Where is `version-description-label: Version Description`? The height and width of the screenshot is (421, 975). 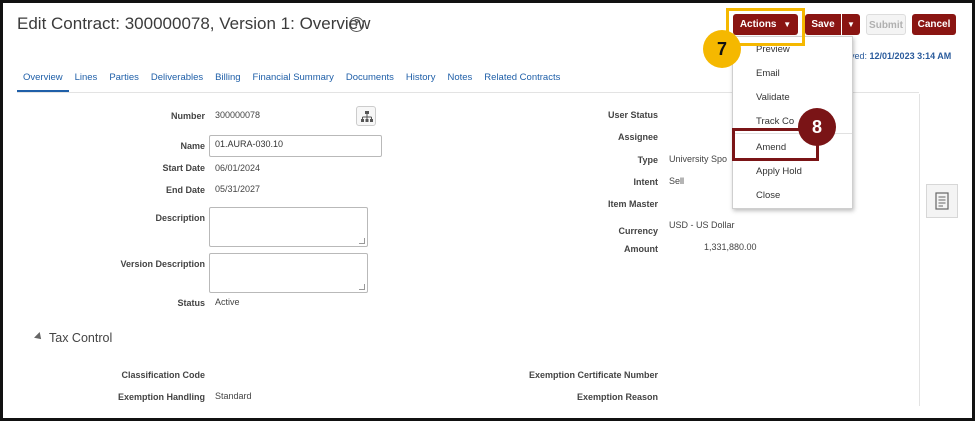 version-description-label: Version Description is located at coordinates (162, 264).